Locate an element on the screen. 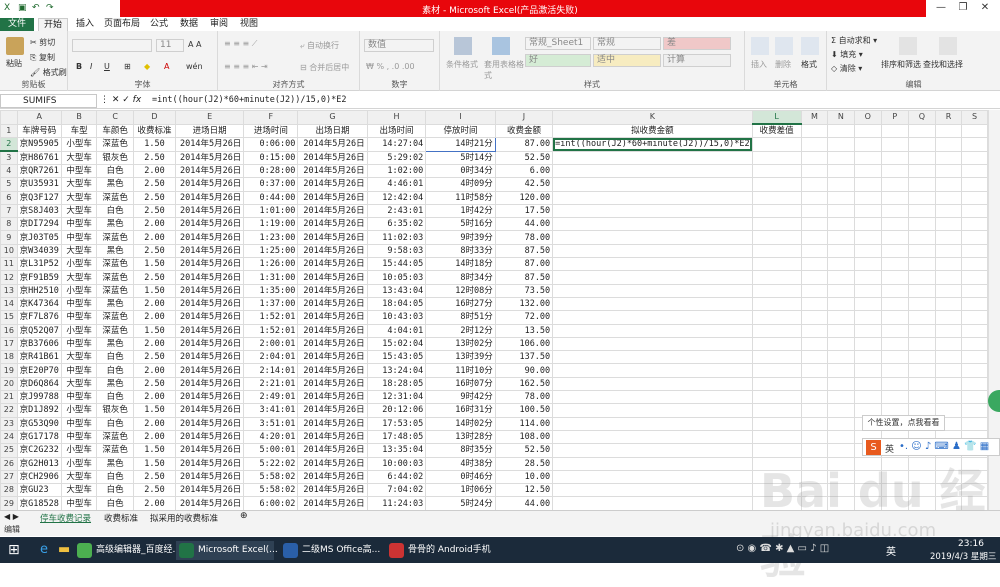  cell: 白色 is located at coordinates (115, 211).